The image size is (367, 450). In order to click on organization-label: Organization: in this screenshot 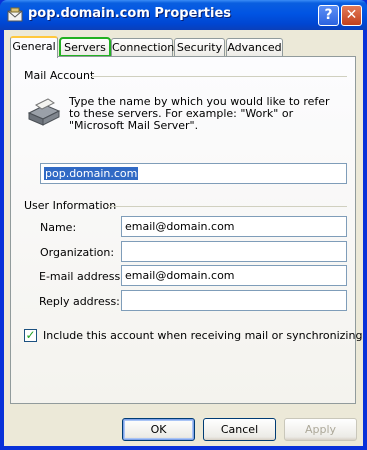, I will do `click(77, 252)`.